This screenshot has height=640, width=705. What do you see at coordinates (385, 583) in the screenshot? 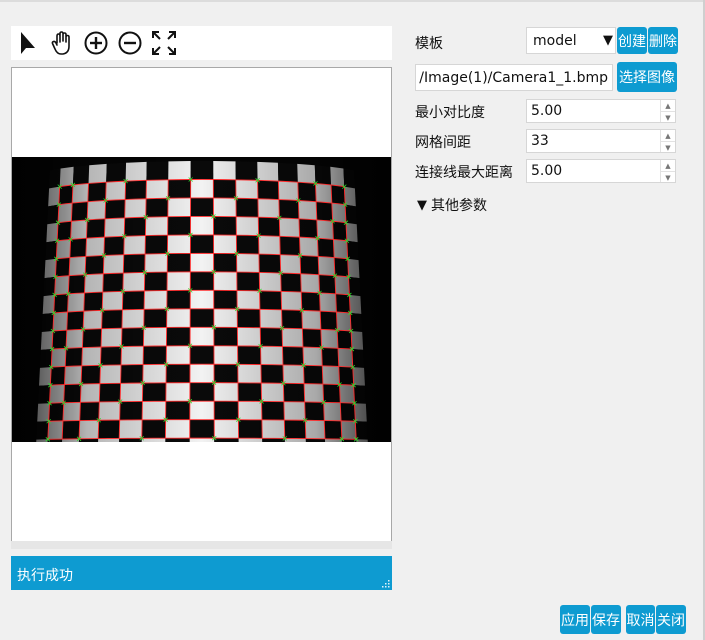
I see `resize-grip-icon` at bounding box center [385, 583].